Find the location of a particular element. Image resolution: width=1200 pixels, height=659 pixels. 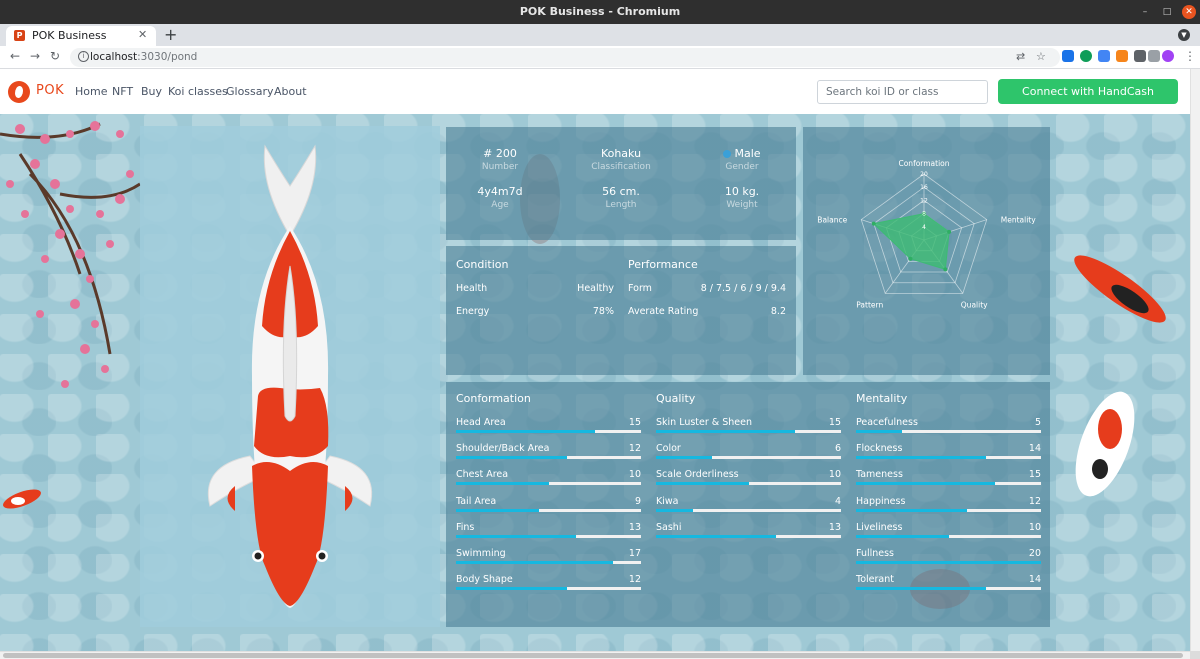

koi-weight-label: Weight is located at coordinates (742, 205).